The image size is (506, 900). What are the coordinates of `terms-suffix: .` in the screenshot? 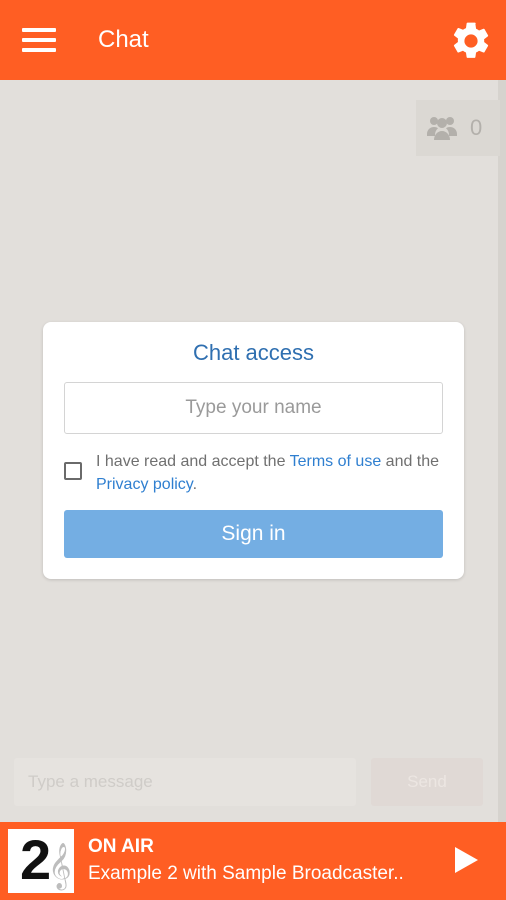 It's located at (195, 484).